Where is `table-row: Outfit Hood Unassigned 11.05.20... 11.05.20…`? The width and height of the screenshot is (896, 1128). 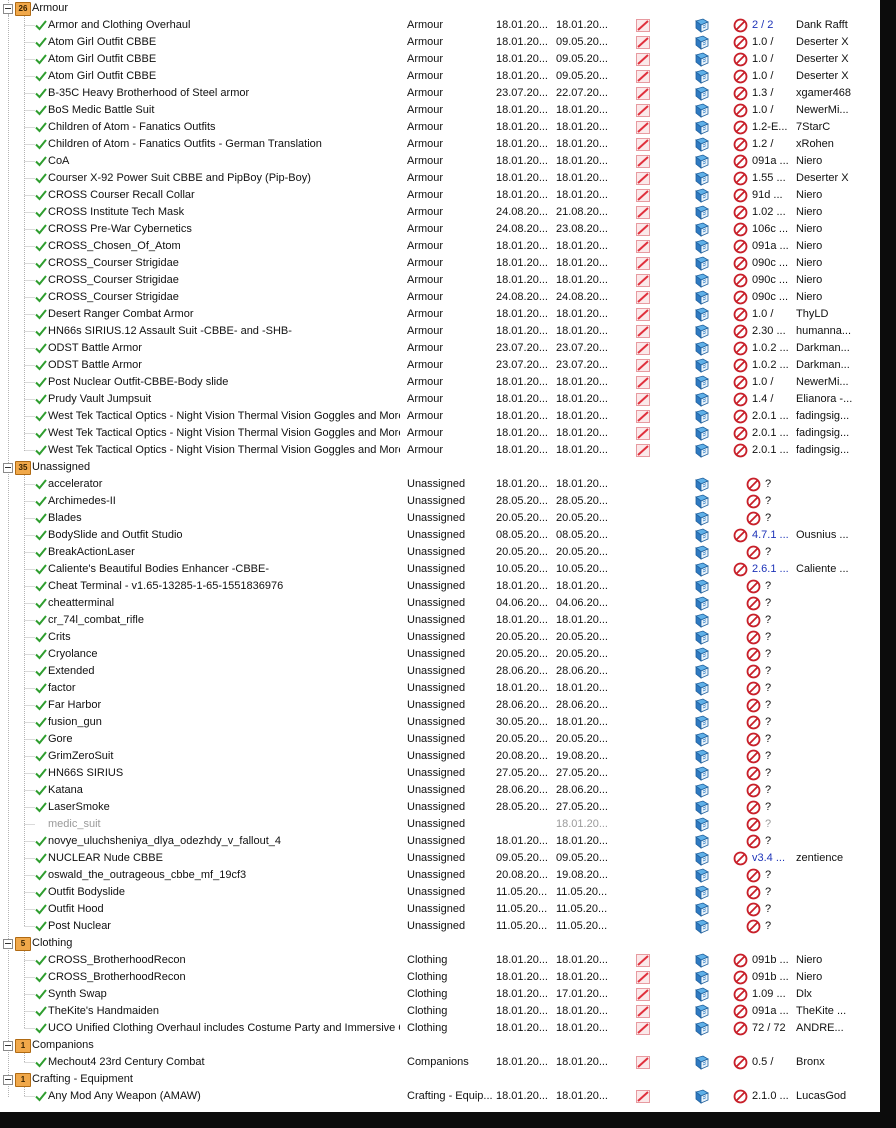 table-row: Outfit Hood Unassigned 11.05.20... 11.05.20… is located at coordinates (440, 909).